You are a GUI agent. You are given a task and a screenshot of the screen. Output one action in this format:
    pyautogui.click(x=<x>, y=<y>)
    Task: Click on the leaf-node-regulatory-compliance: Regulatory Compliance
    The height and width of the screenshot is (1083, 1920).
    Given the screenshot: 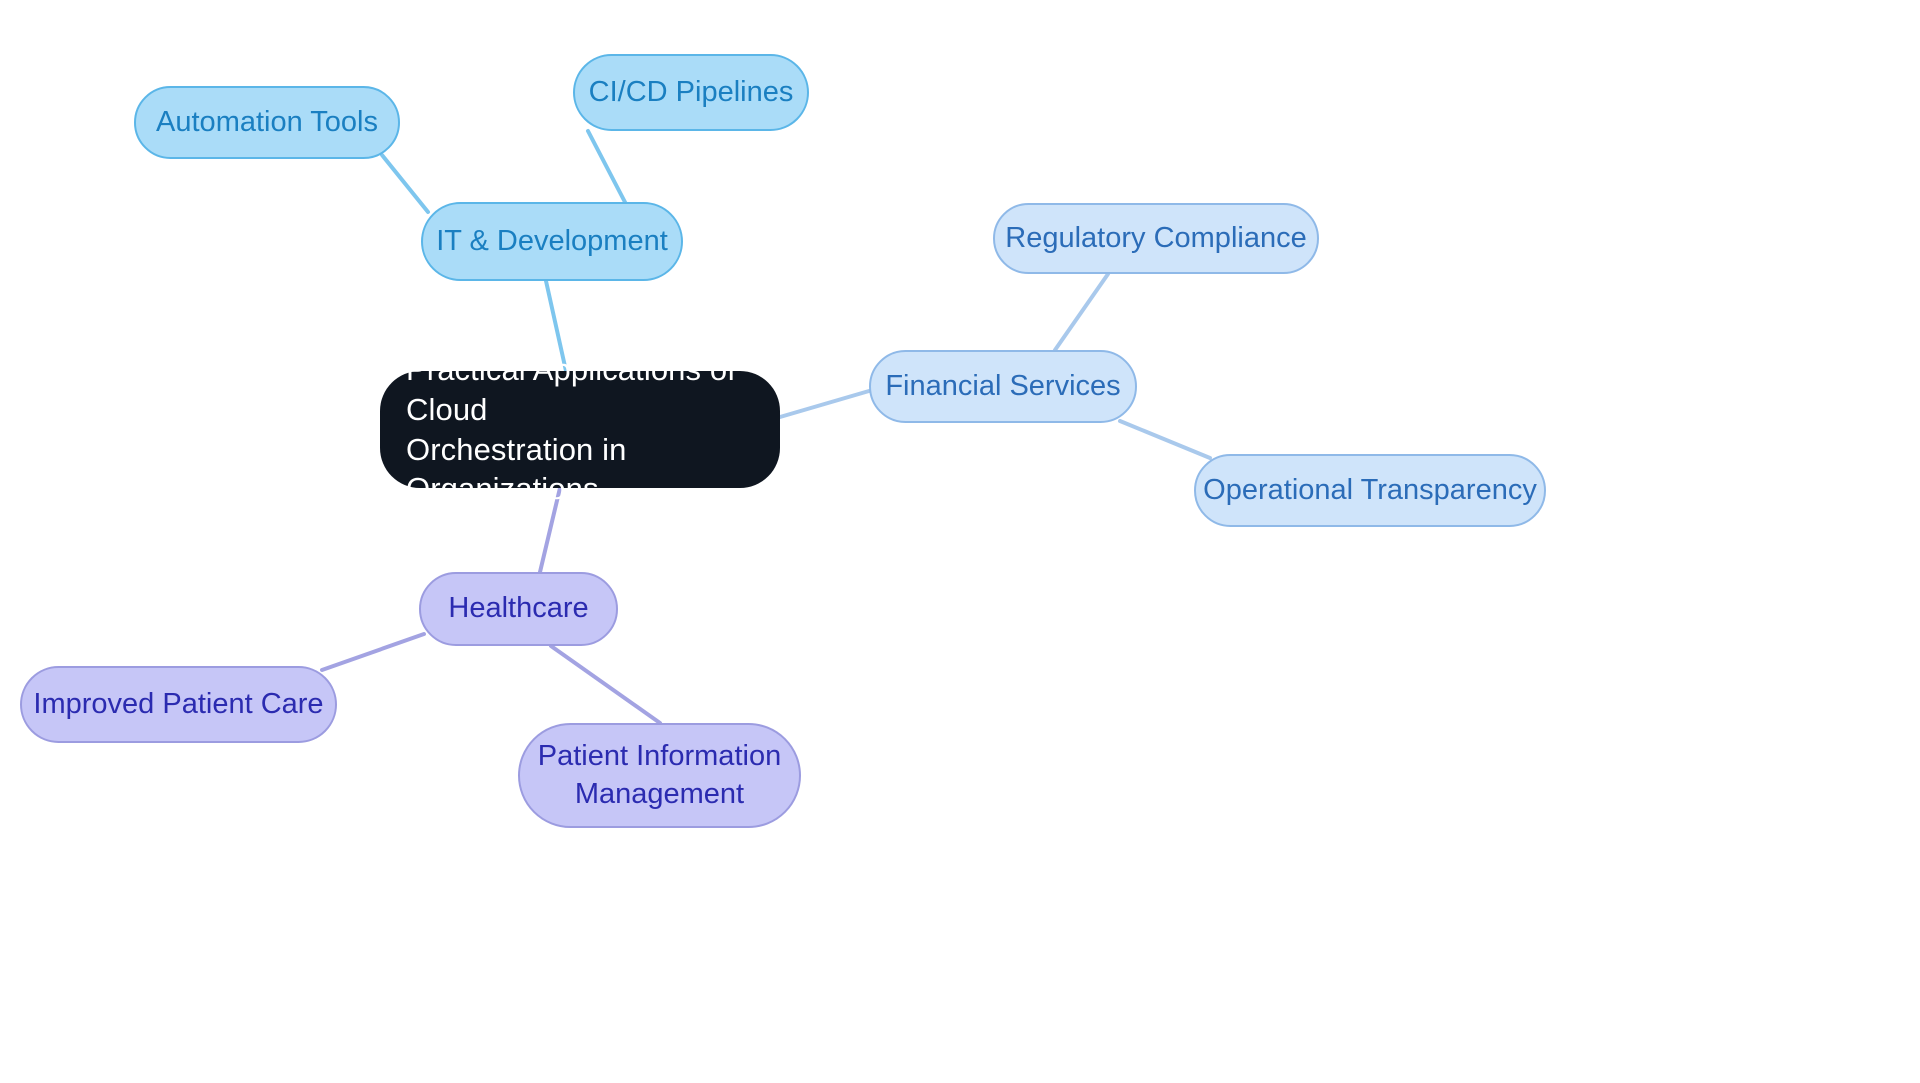 What is the action you would take?
    pyautogui.click(x=1156, y=238)
    